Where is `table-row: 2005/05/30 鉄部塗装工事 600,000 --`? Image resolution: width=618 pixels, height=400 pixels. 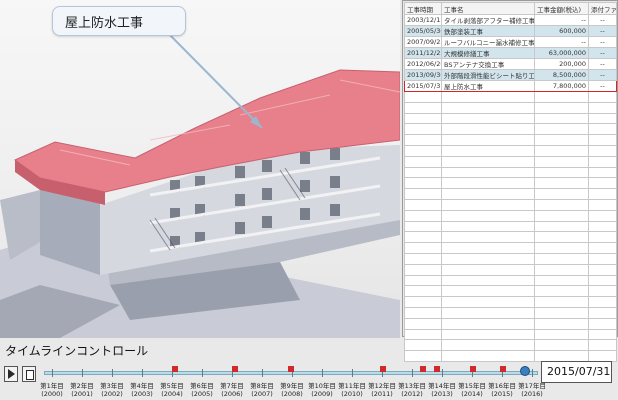
table-row: 2005/05/30 鉄部塗装工事 600,000 -- is located at coordinates (510, 31).